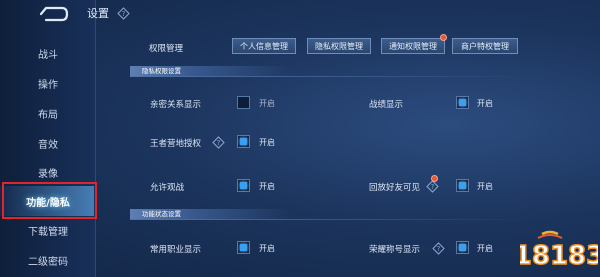 This screenshot has height=277, width=600. What do you see at coordinates (49, 200) in the screenshot?
I see `highlight-box` at bounding box center [49, 200].